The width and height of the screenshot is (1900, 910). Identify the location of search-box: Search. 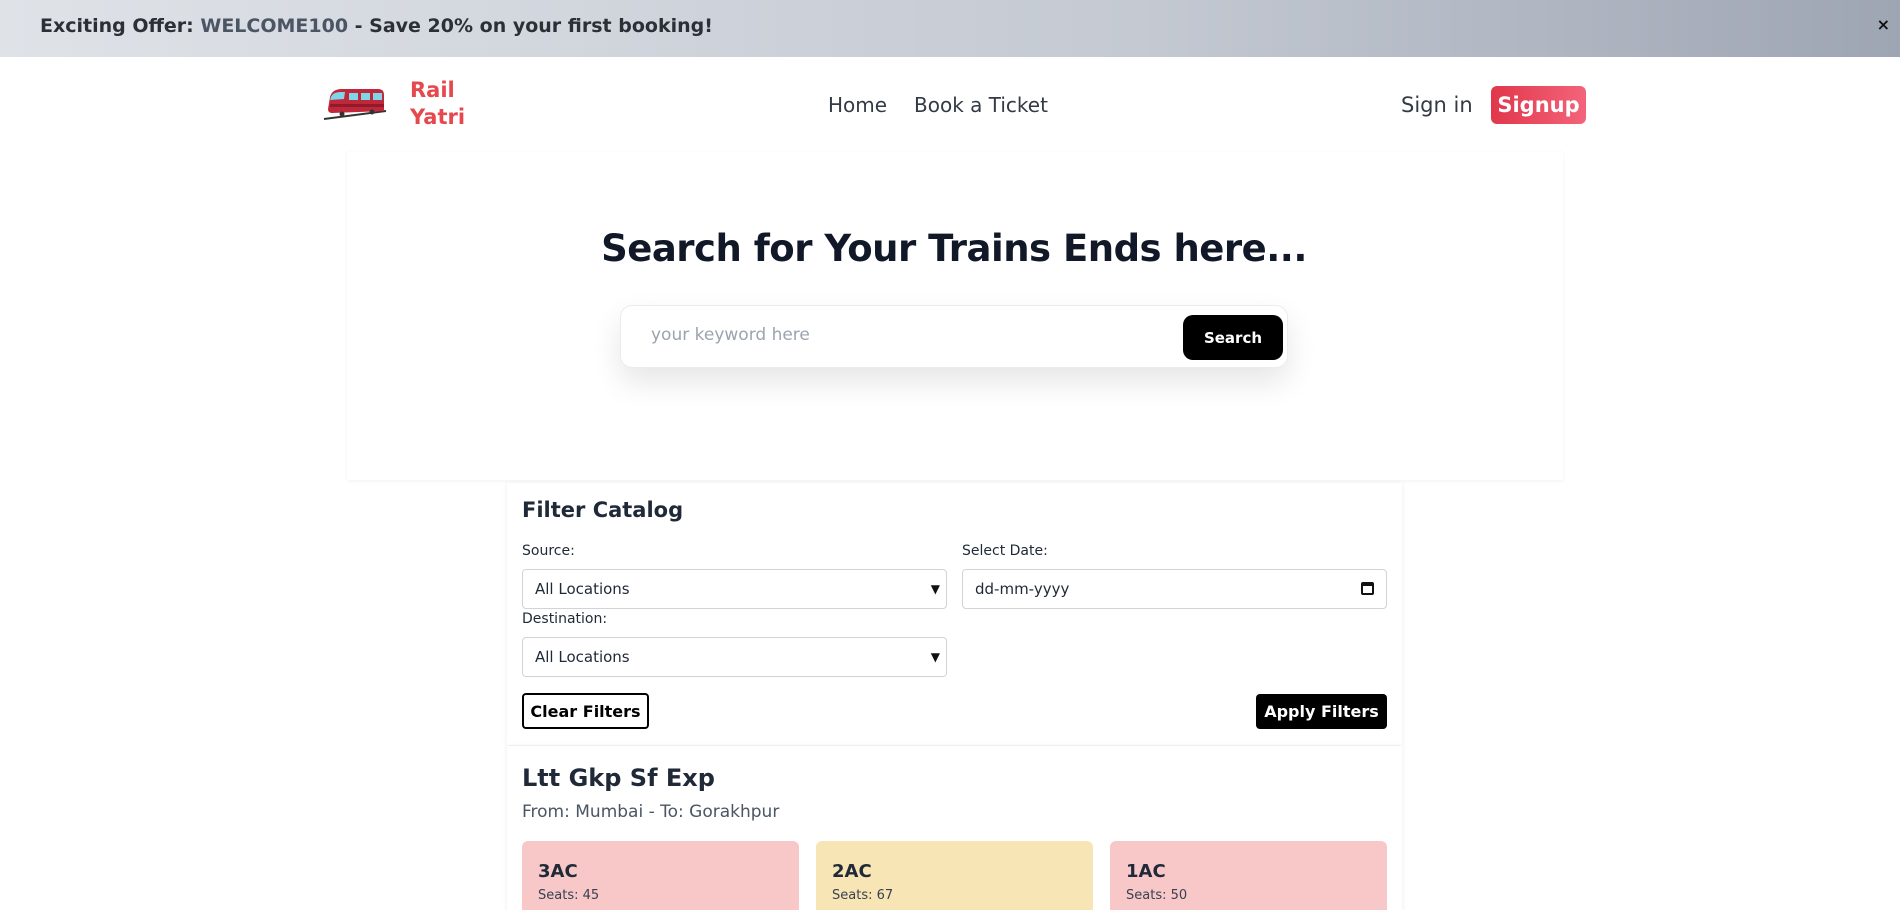
(954, 336).